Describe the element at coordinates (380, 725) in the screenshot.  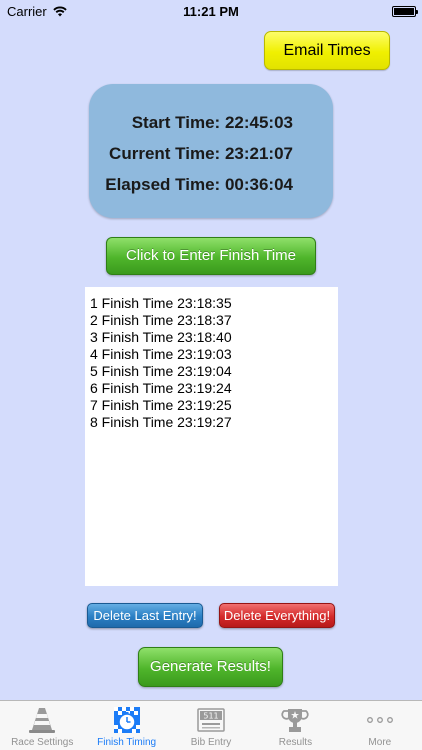
I see `tab-more: More` at that location.